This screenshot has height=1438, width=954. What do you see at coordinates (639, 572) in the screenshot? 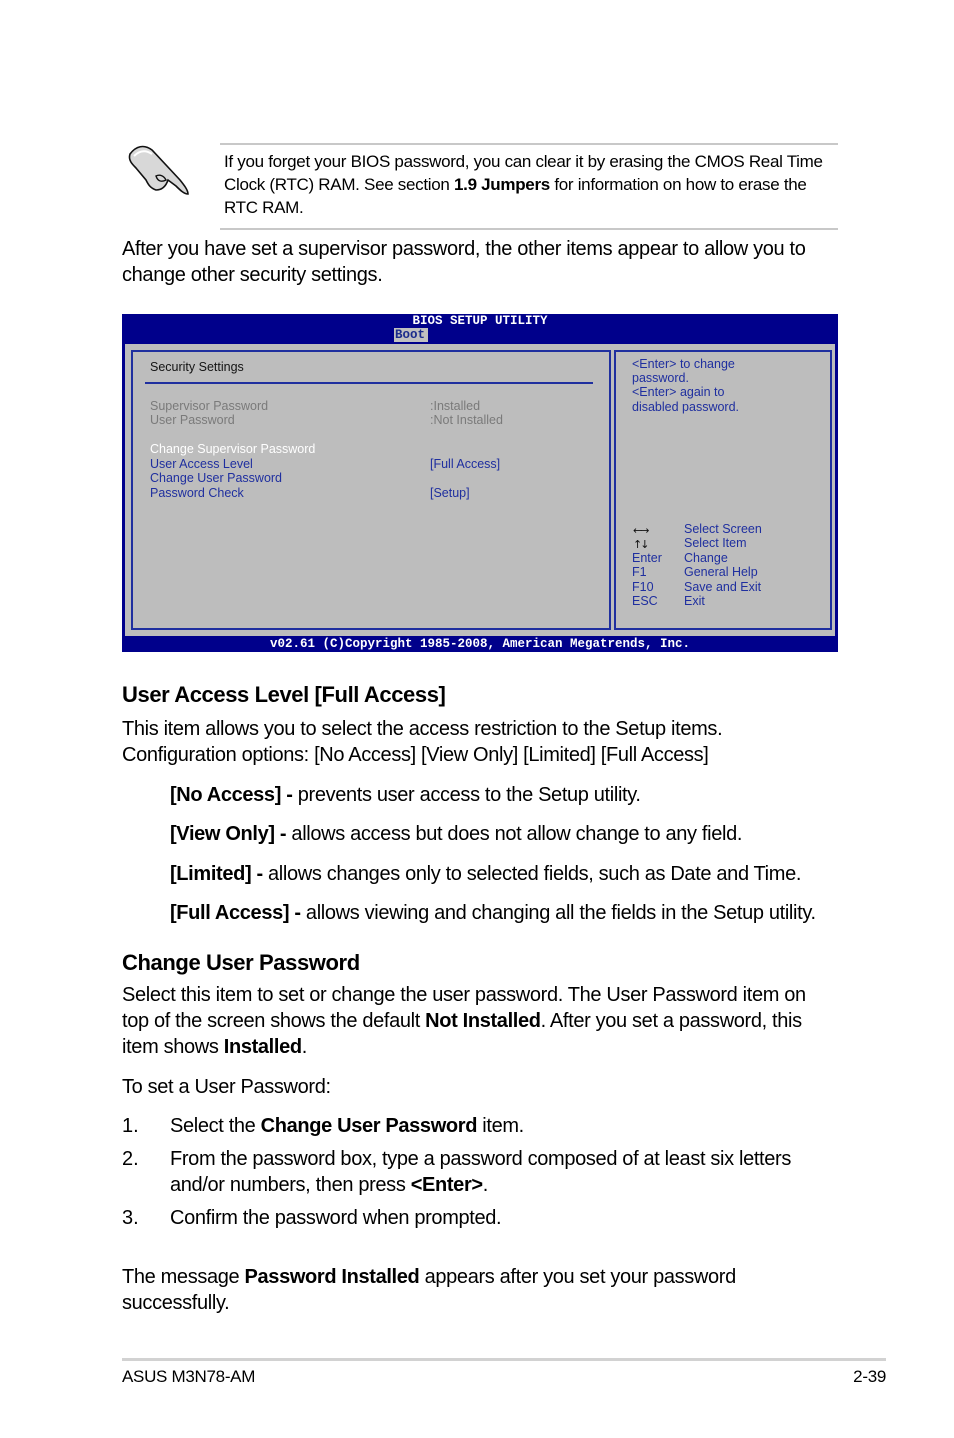
I see `bios-key-f1: F1` at bounding box center [639, 572].